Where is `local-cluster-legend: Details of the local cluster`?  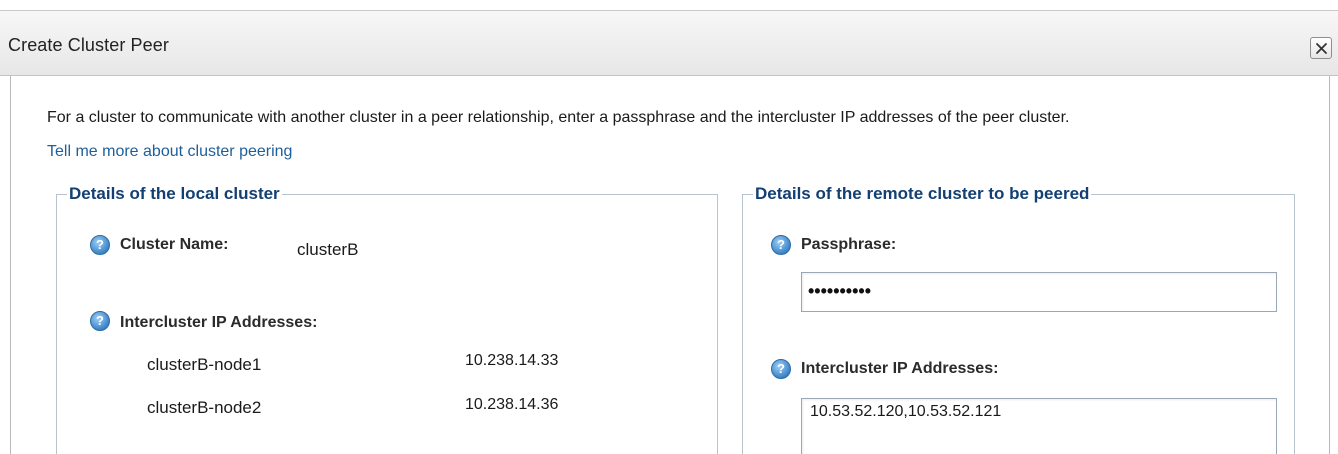
local-cluster-legend: Details of the local cluster is located at coordinates (174, 193).